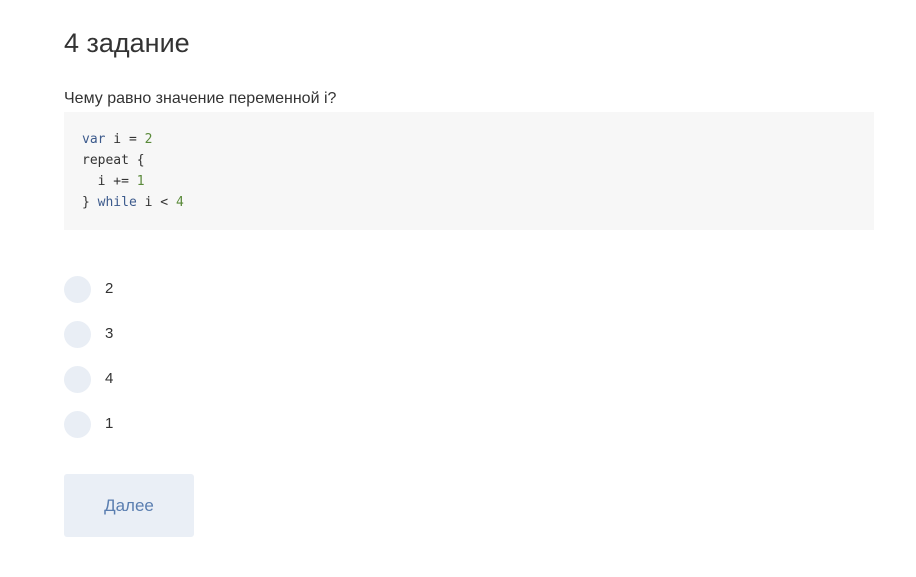 The image size is (916, 577). Describe the element at coordinates (109, 181) in the screenshot. I see `code-token: i +=` at that location.